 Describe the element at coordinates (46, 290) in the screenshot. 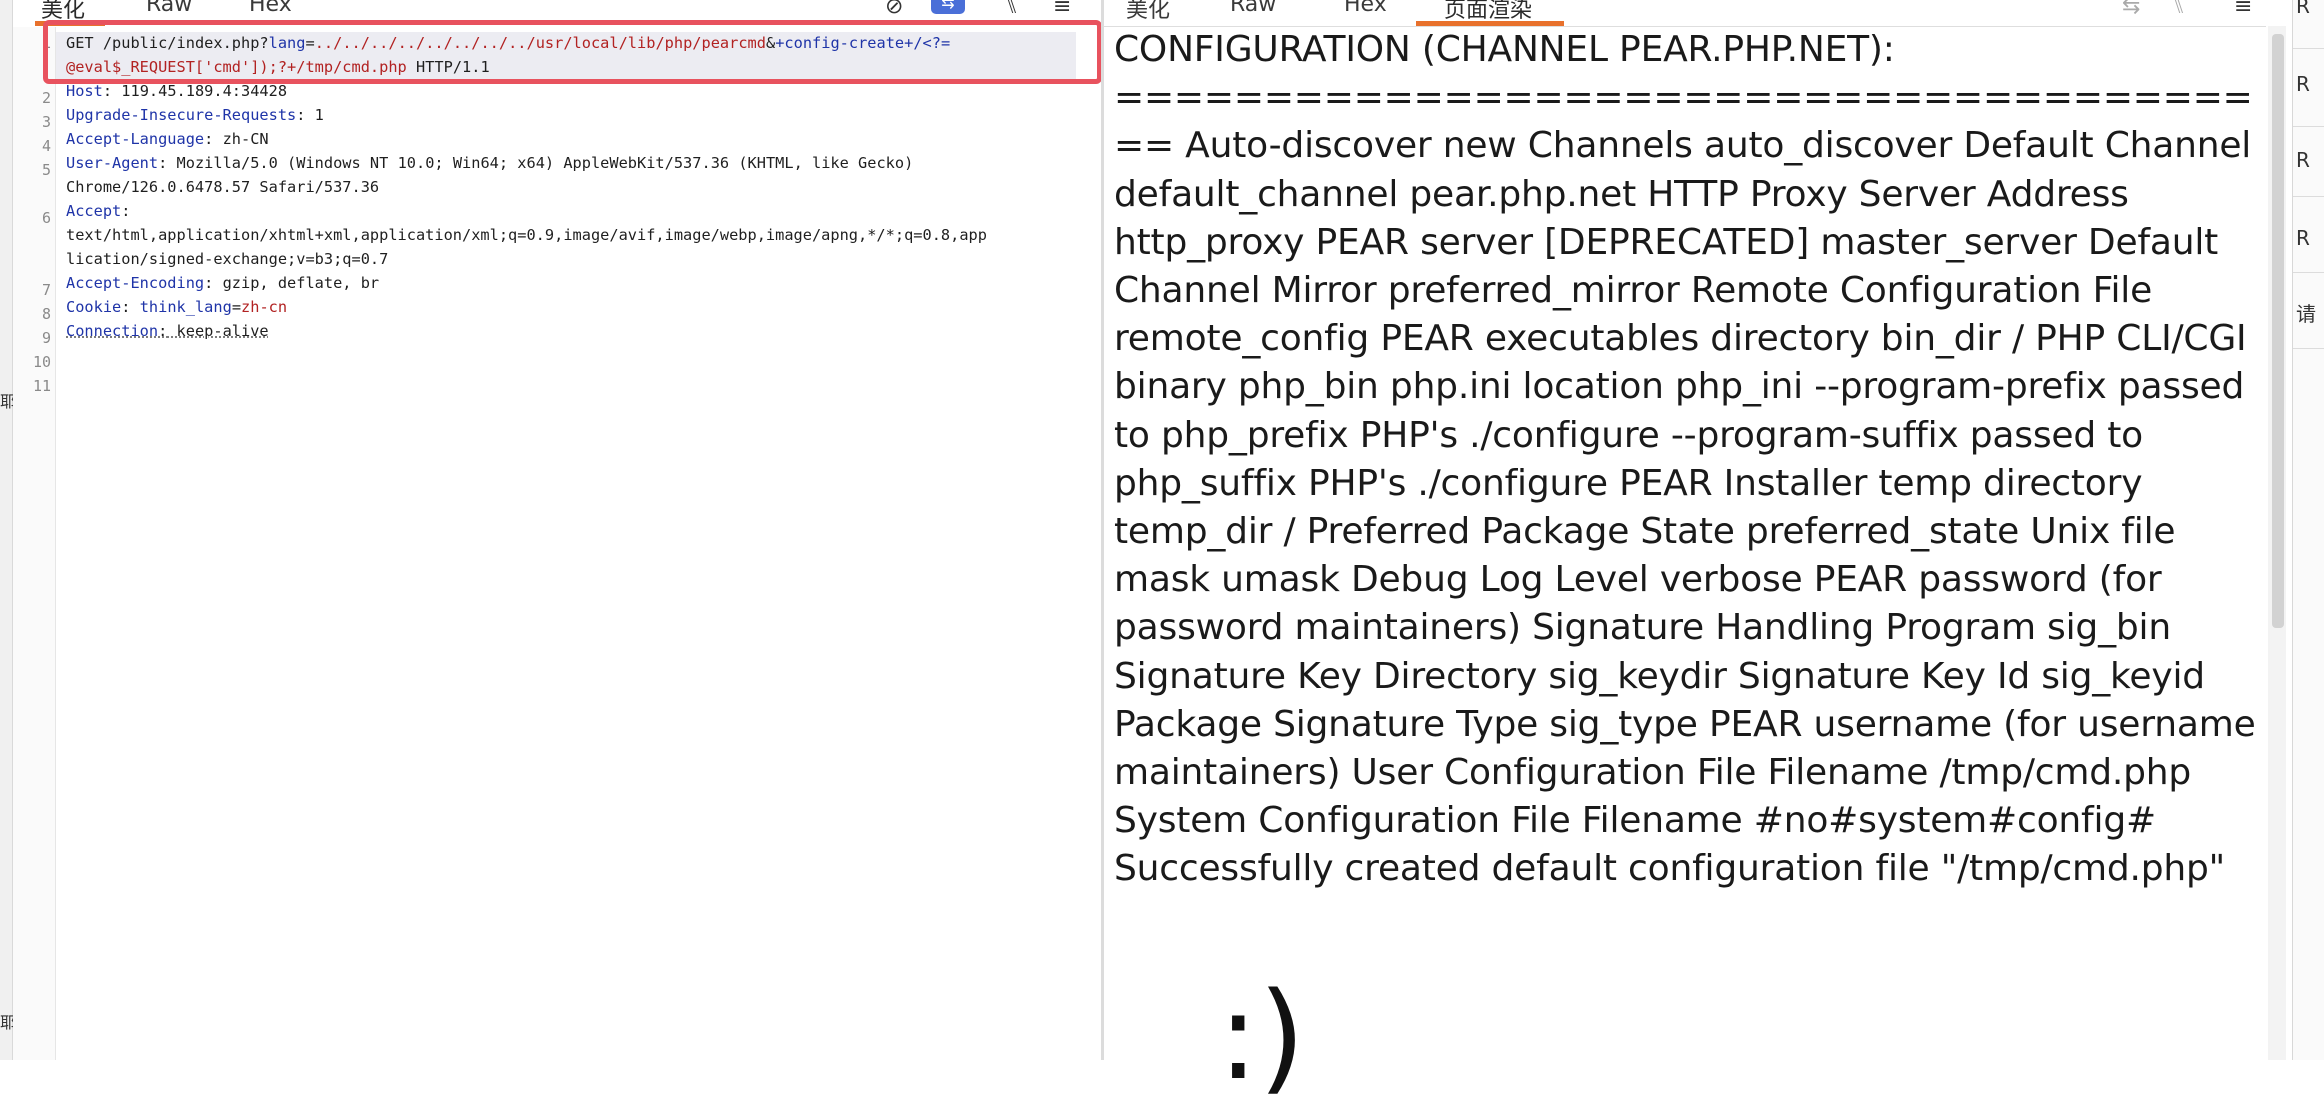

I see `line-number: 7` at that location.